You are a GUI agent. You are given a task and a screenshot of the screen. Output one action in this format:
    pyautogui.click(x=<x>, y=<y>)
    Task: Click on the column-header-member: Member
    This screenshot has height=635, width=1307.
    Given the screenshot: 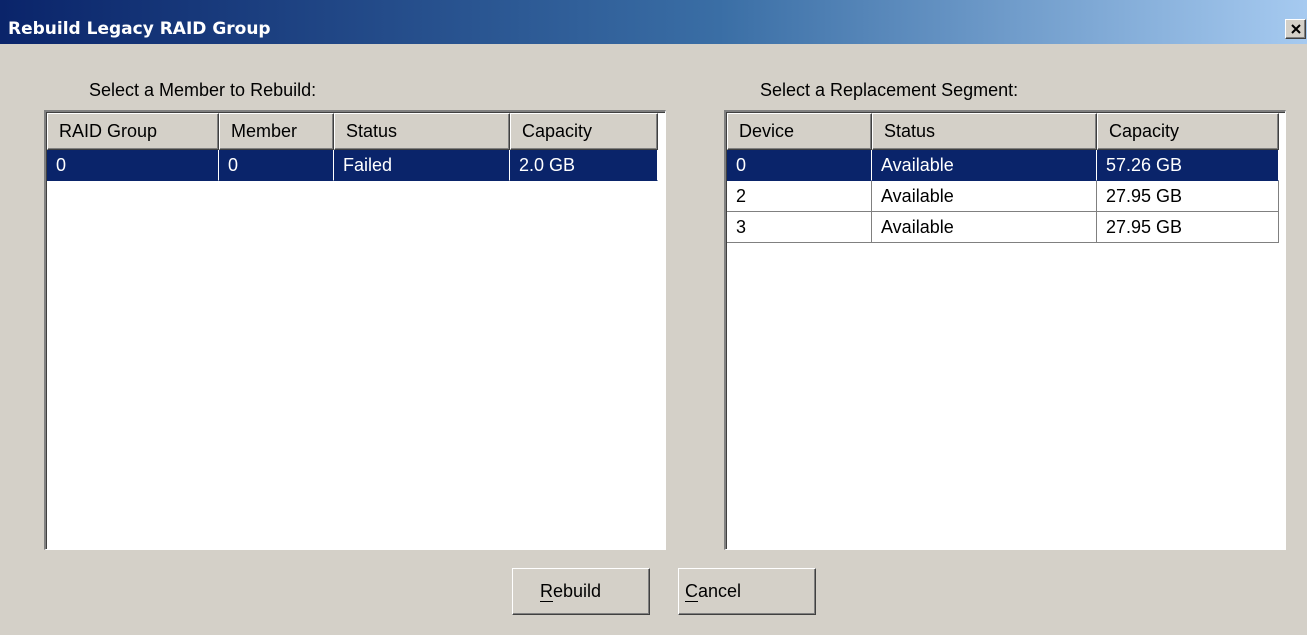 What is the action you would take?
    pyautogui.click(x=276, y=131)
    